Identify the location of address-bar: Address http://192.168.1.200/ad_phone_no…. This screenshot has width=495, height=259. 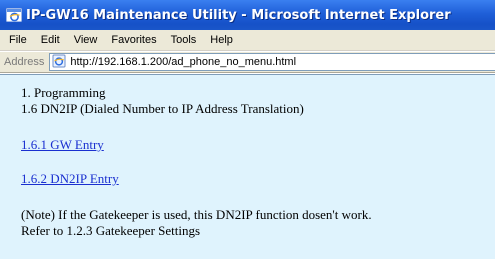
(247, 62).